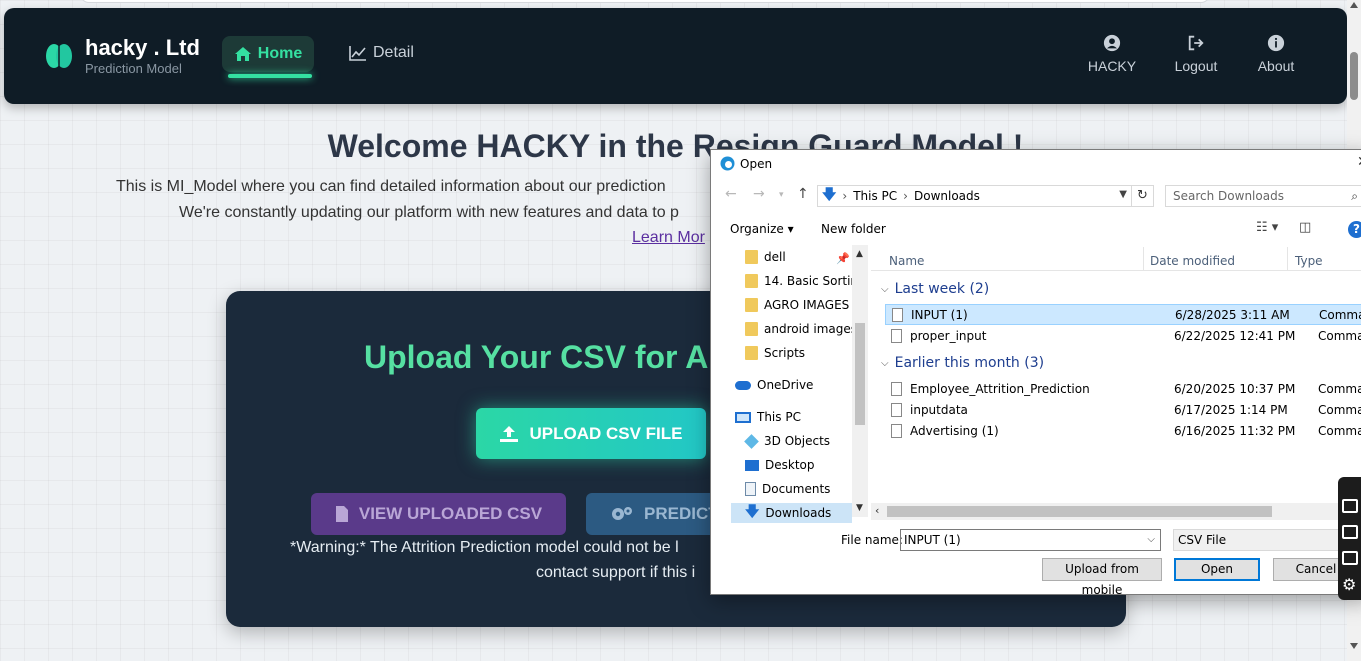 The image size is (1361, 661). What do you see at coordinates (1235, 430) in the screenshot?
I see `file-date: 6/16/2025 11:32 PM` at bounding box center [1235, 430].